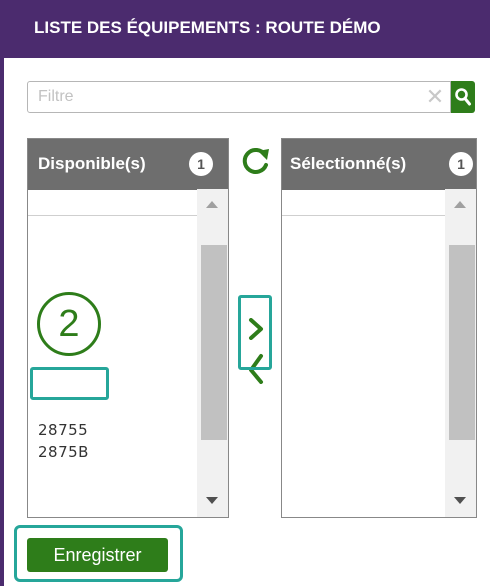 Image resolution: width=490 pixels, height=586 pixels. Describe the element at coordinates (435, 97) in the screenshot. I see `close-icon: ✕` at that location.